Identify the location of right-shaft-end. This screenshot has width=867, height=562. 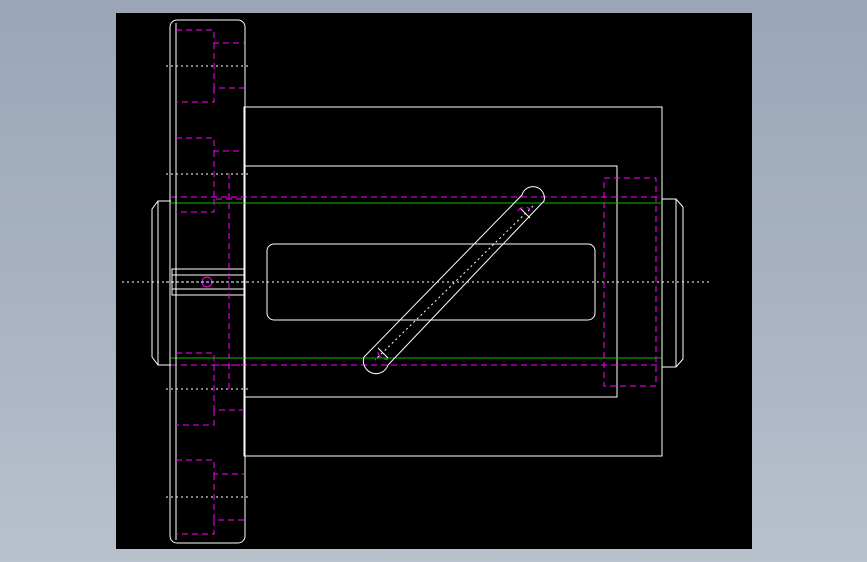
(673, 283).